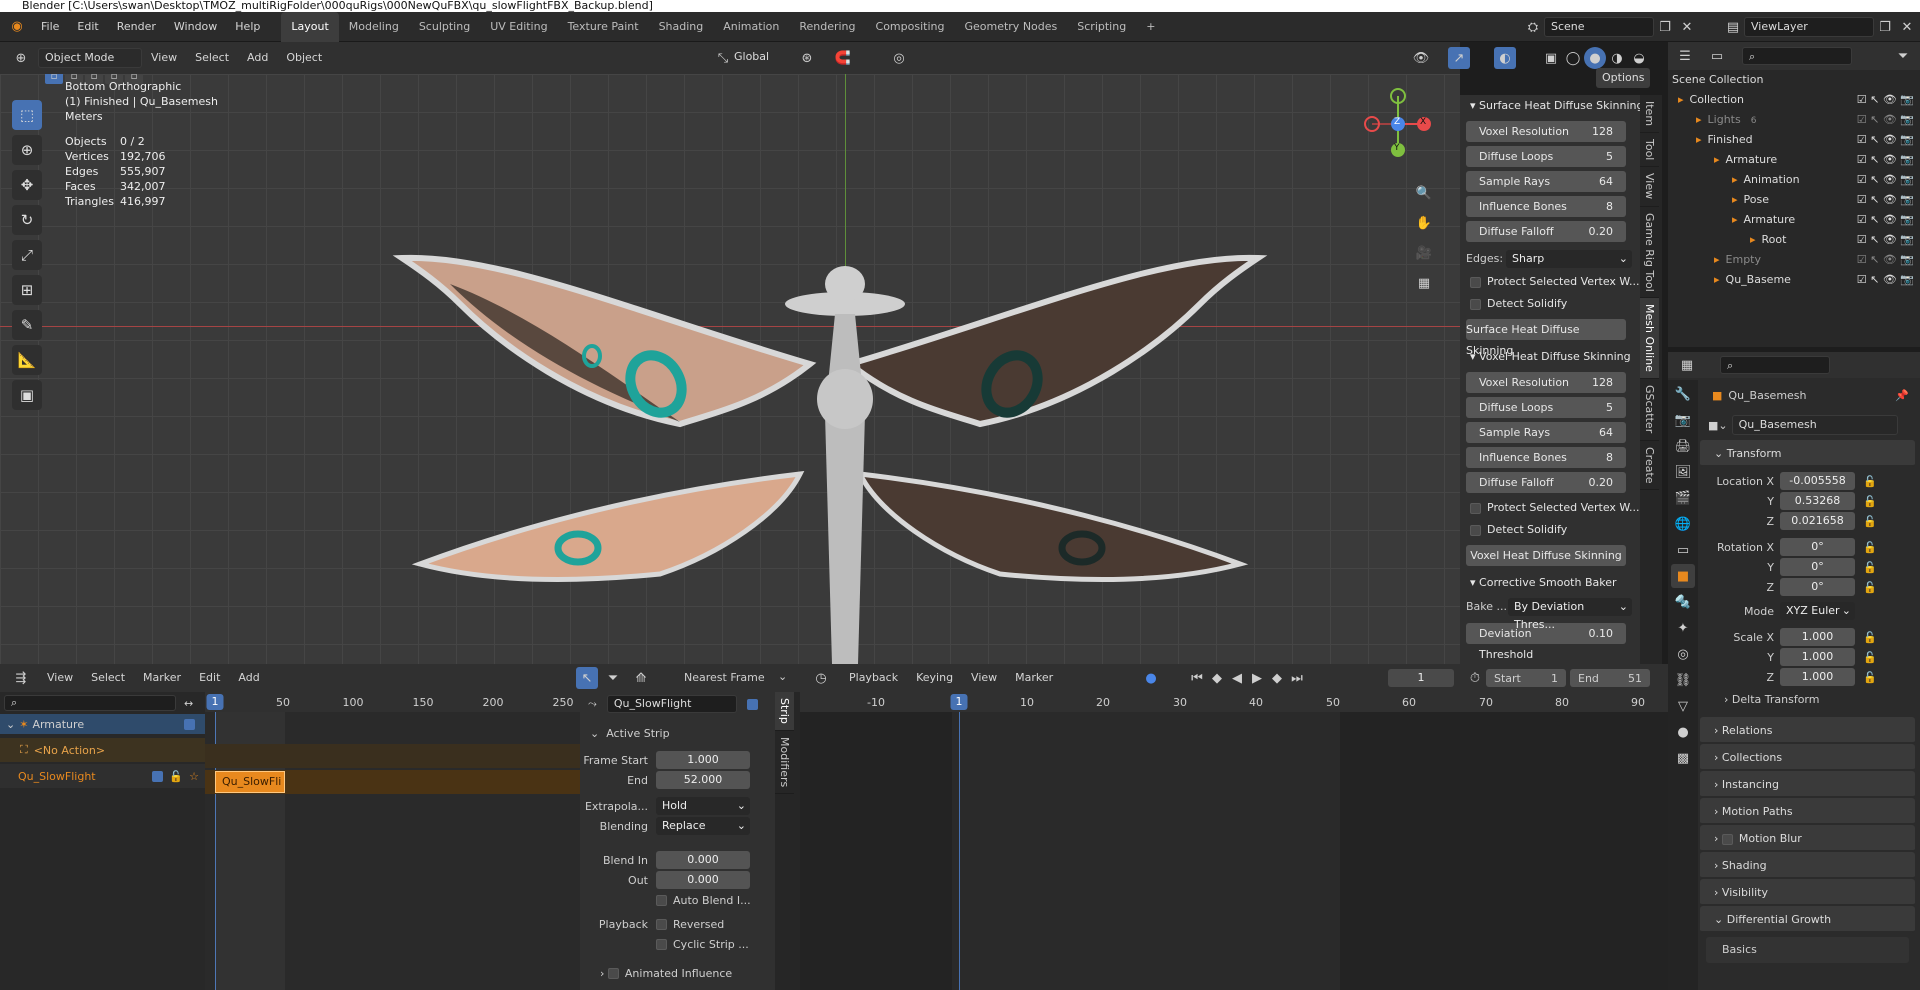 The width and height of the screenshot is (1920, 990). What do you see at coordinates (27, 290) in the screenshot?
I see `transform-icon: ⊞` at bounding box center [27, 290].